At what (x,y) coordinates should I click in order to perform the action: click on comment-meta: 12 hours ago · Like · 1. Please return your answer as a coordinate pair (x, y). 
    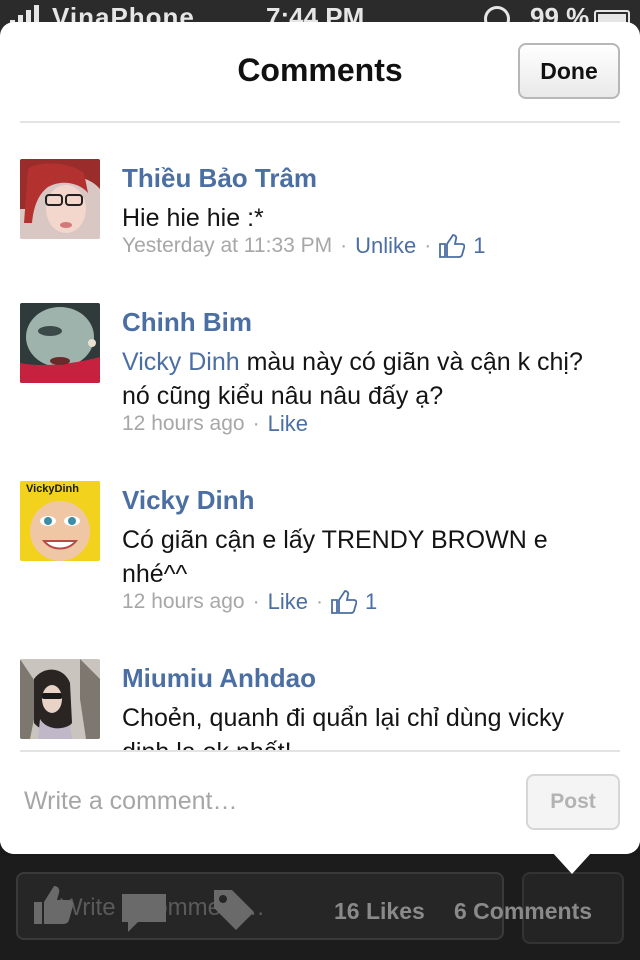
    Looking at the image, I should click on (249, 602).